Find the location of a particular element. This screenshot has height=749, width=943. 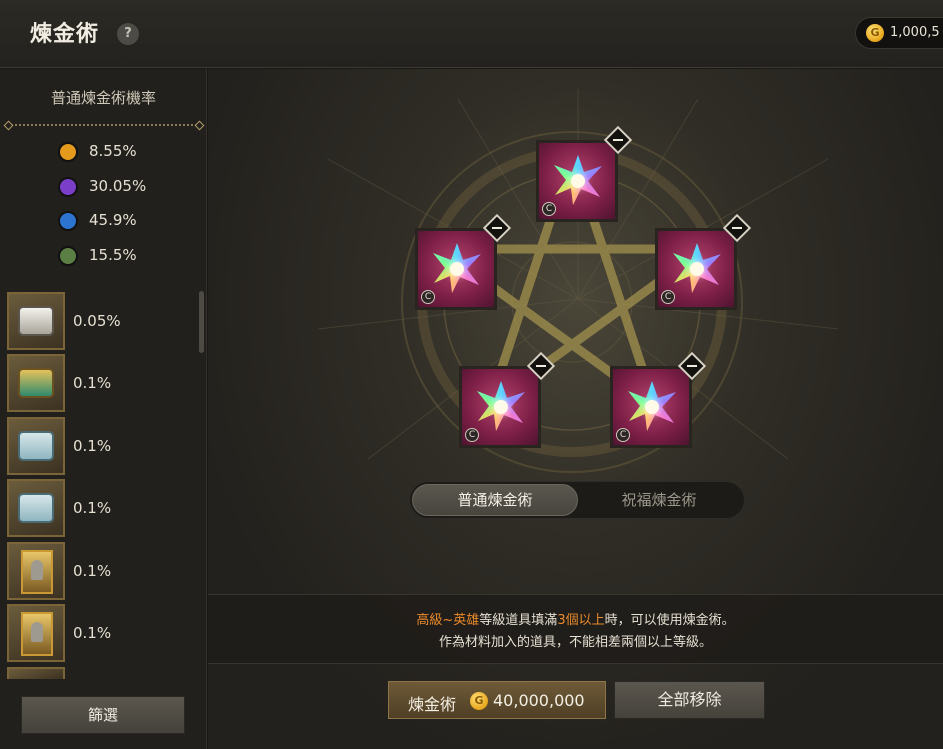

alchemy-cost: 40,000,000 is located at coordinates (539, 700).